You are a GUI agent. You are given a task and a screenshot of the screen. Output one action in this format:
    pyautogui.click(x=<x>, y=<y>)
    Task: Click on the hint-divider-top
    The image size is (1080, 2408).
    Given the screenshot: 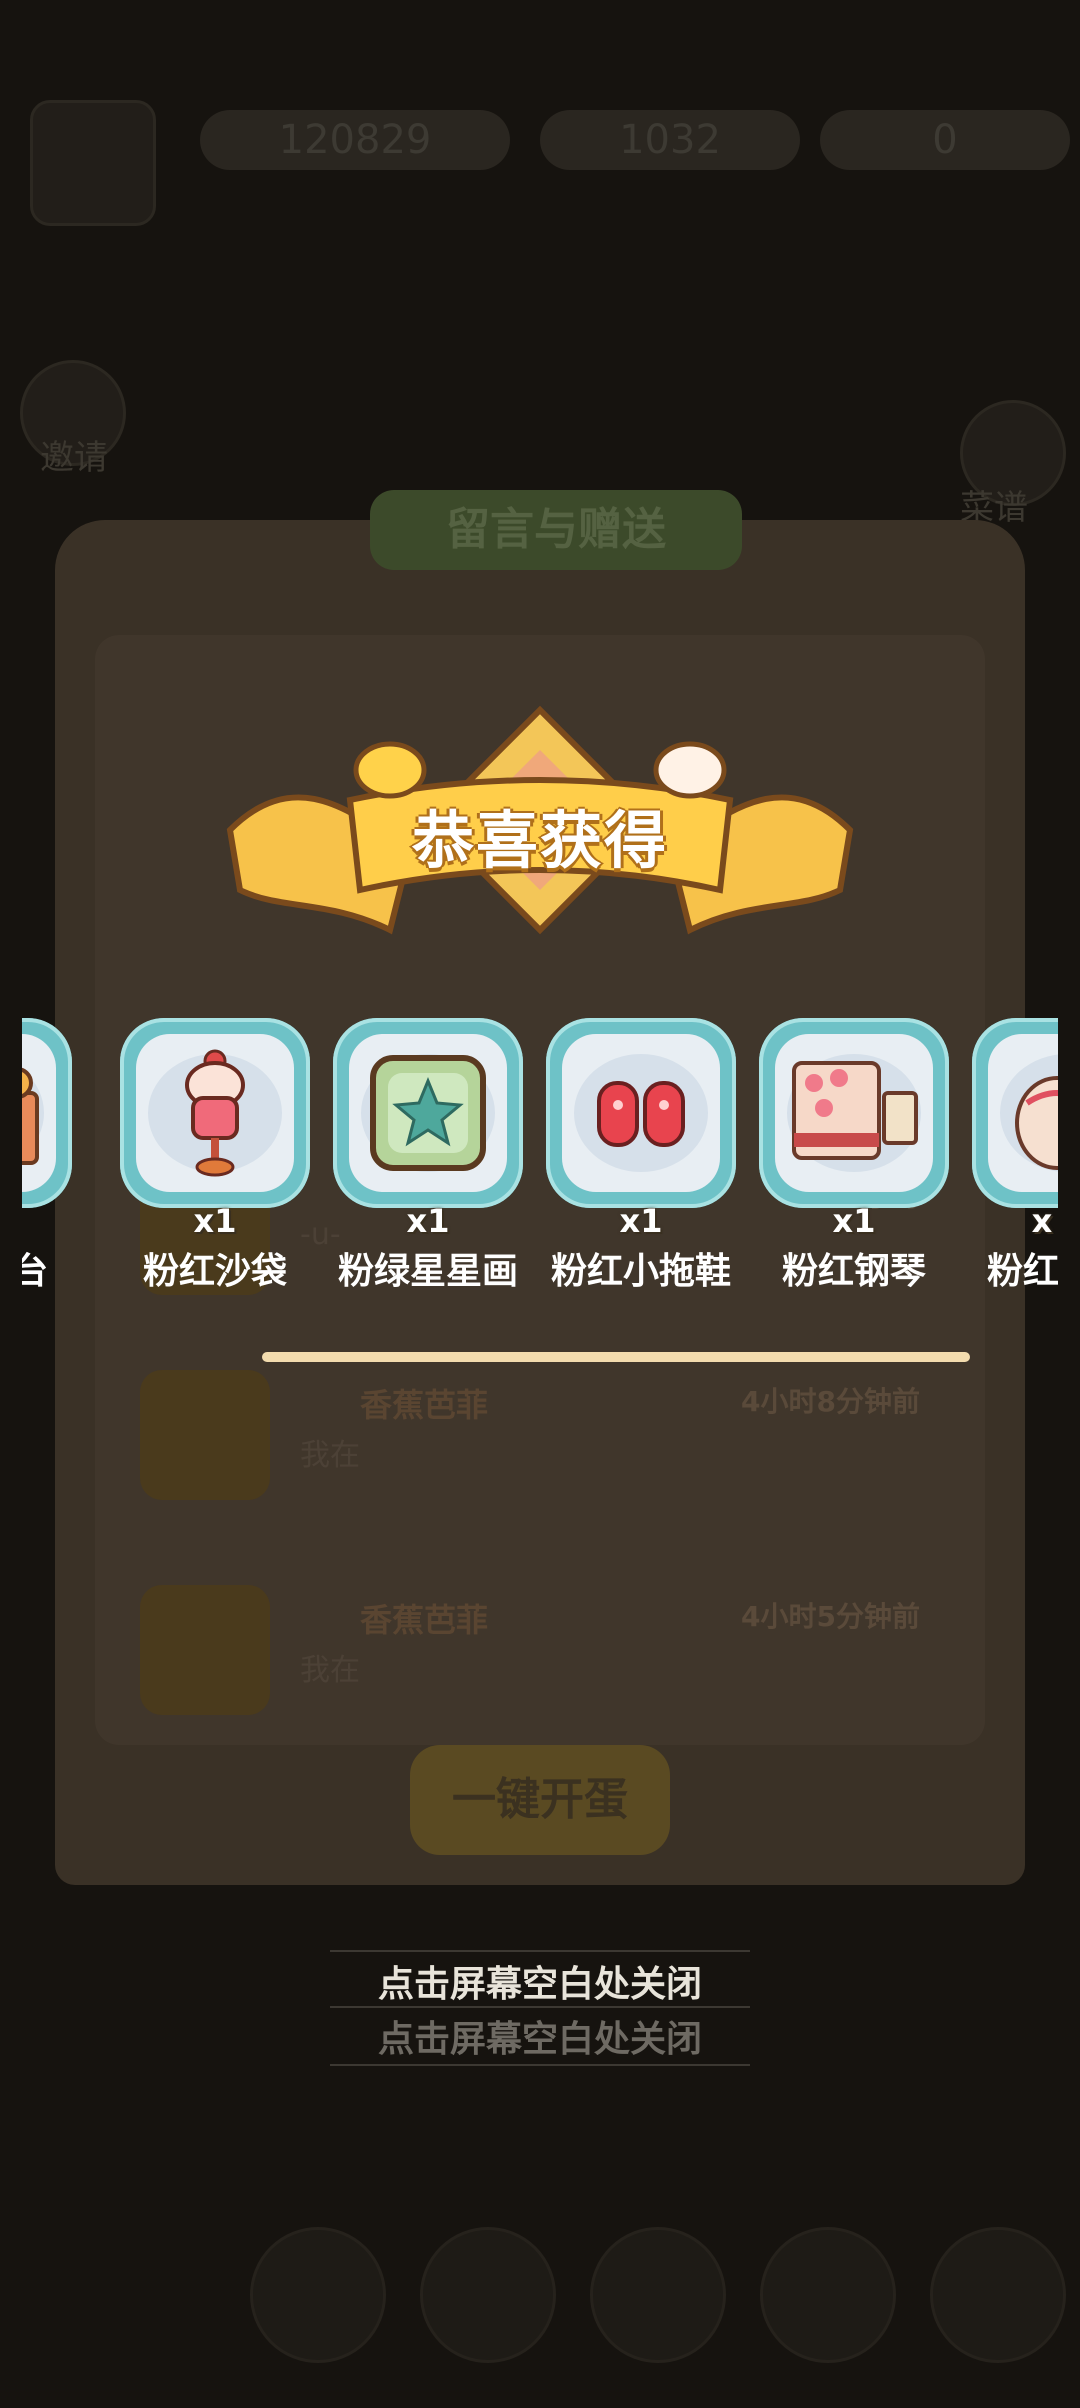 What is the action you would take?
    pyautogui.click(x=540, y=1951)
    